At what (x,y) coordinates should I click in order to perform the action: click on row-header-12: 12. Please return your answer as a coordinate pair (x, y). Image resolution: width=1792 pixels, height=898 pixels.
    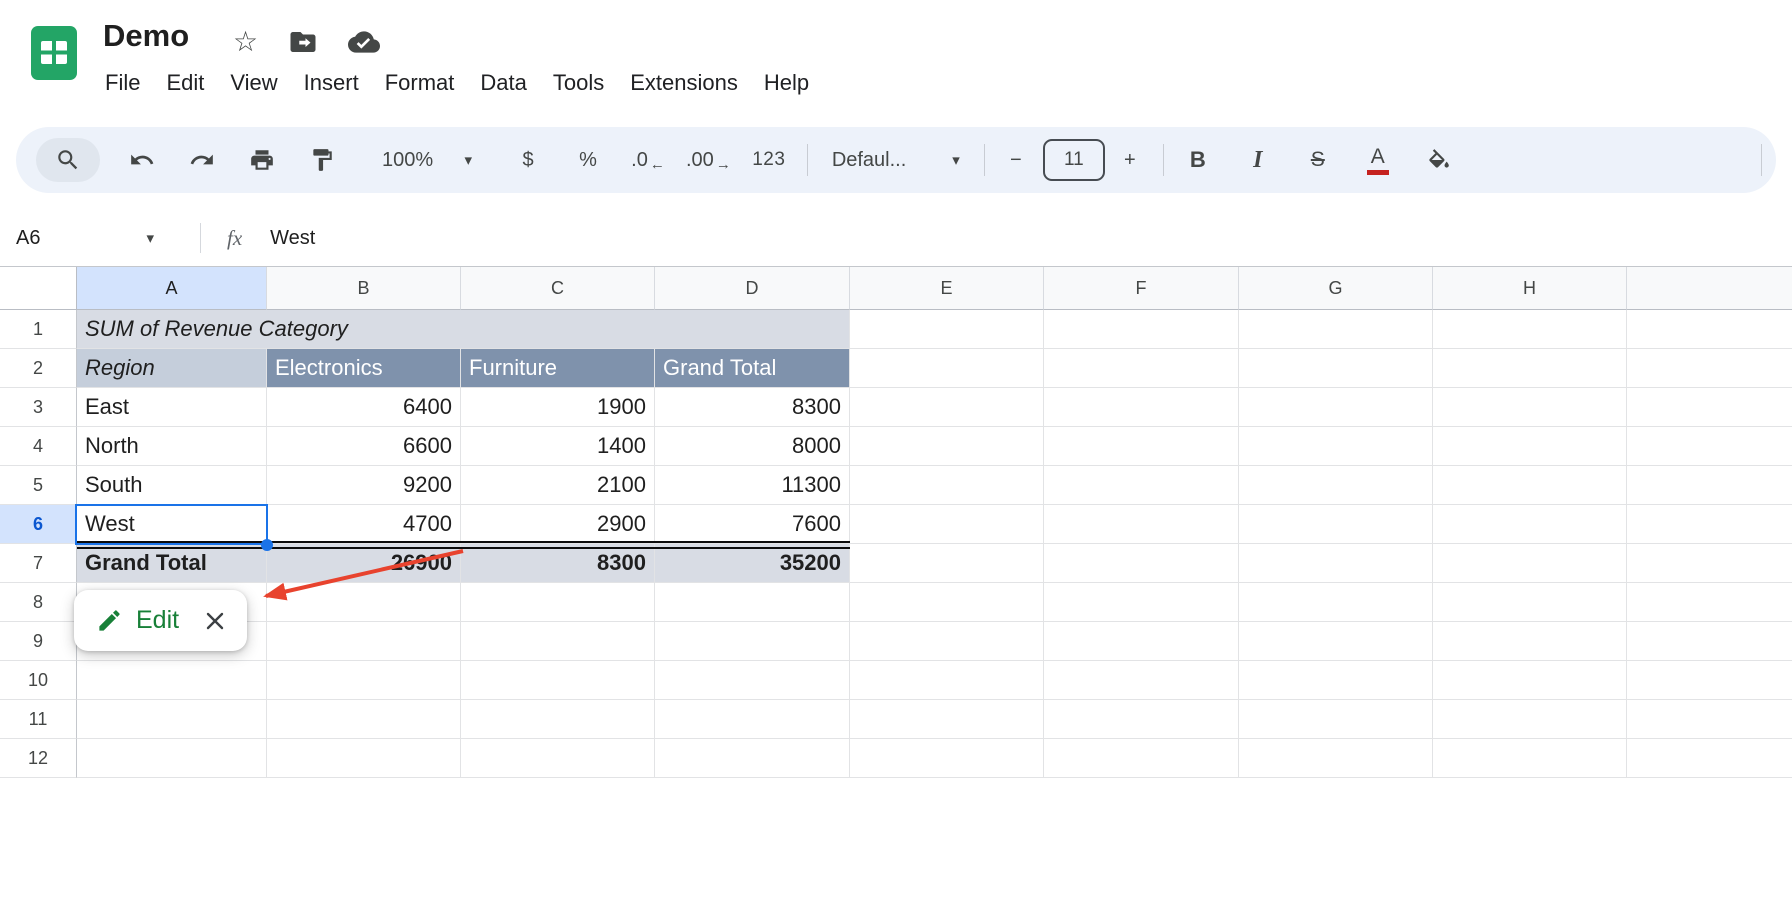
    Looking at the image, I should click on (38, 758).